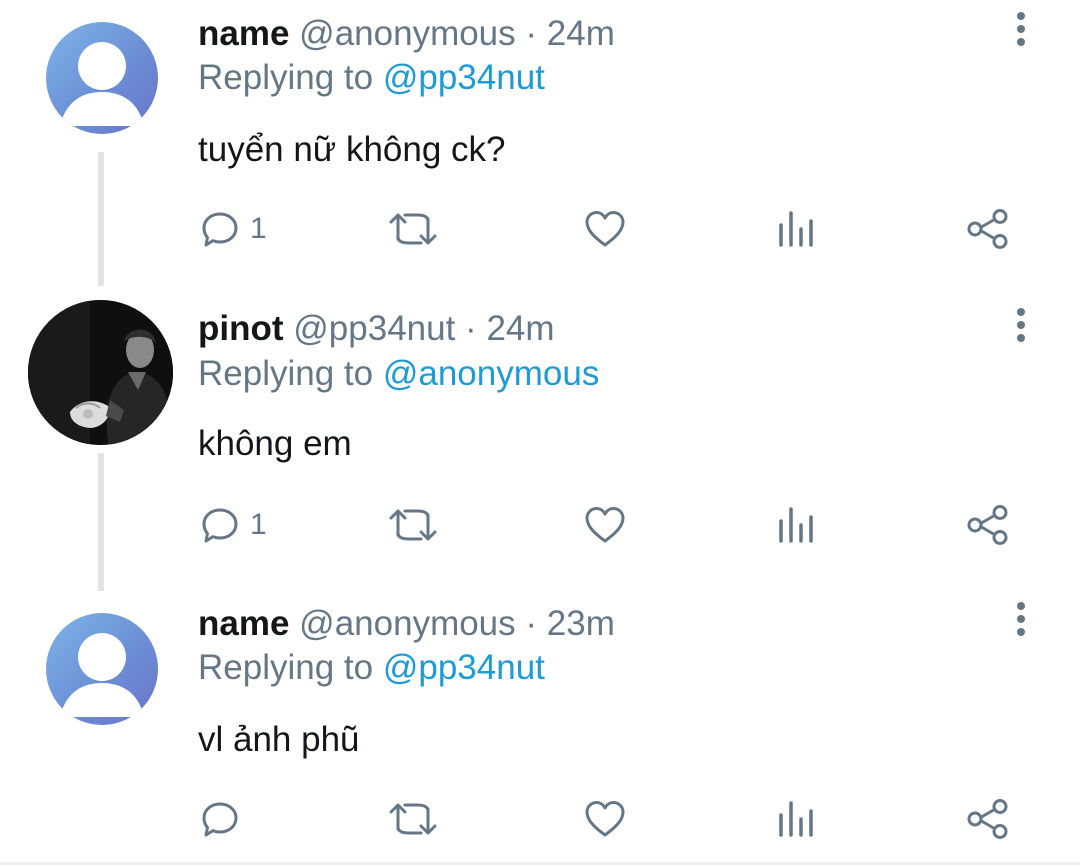  What do you see at coordinates (581, 623) in the screenshot?
I see `timestamp: 23m` at bounding box center [581, 623].